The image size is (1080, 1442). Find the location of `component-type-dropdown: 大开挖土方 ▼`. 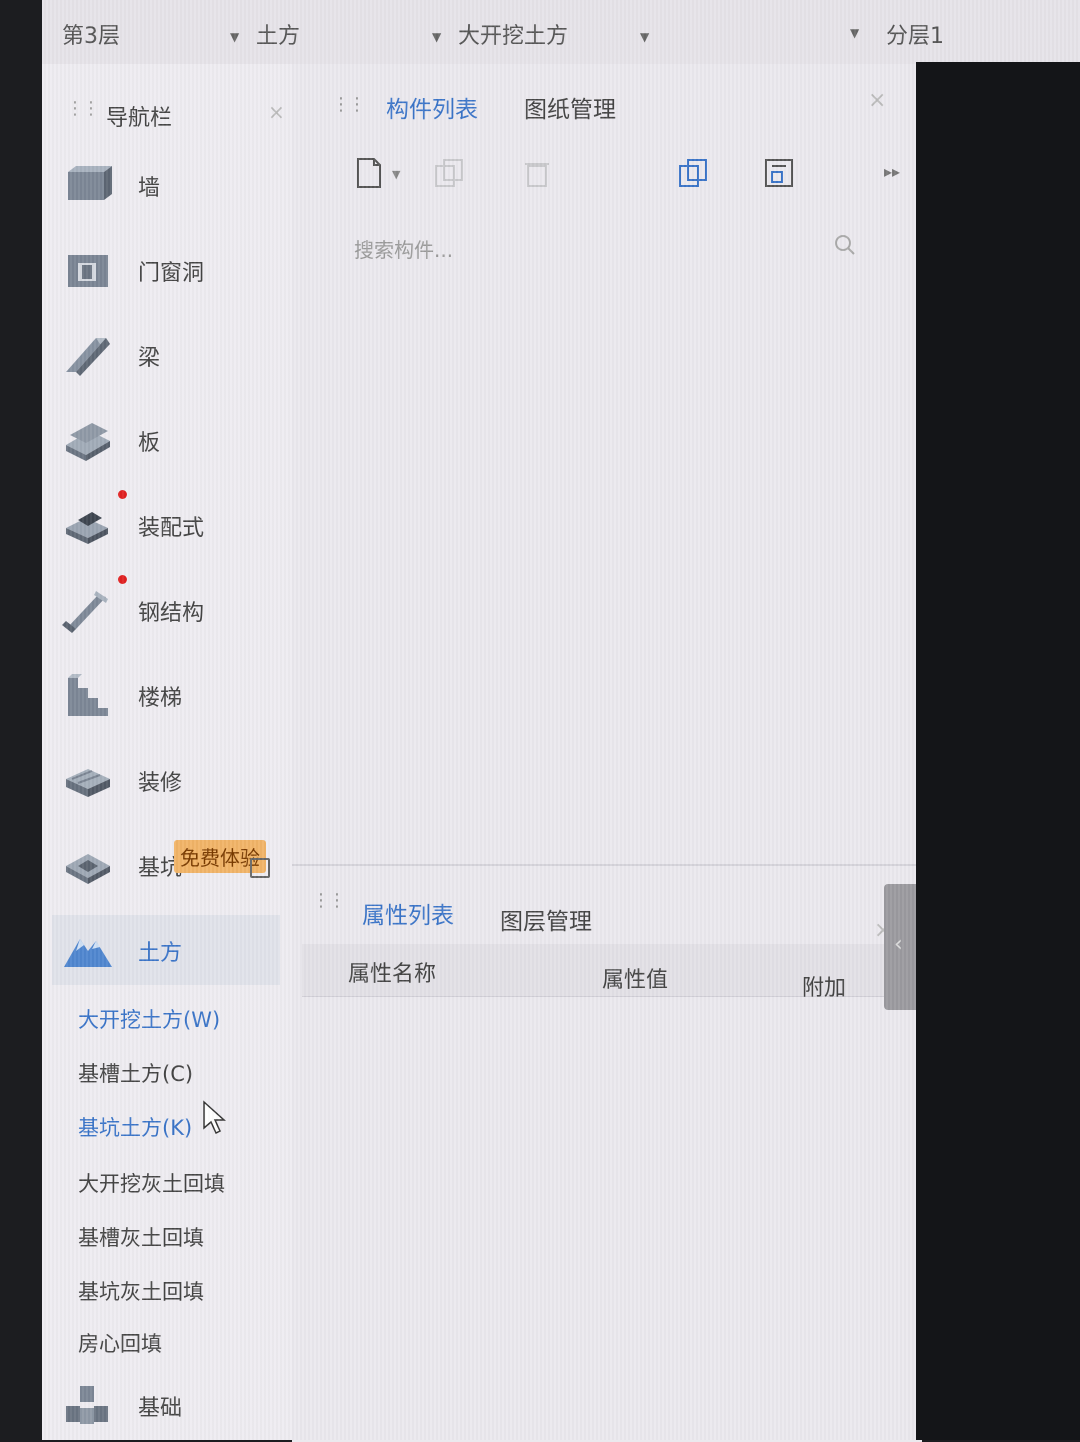

component-type-dropdown: 大开挖土方 ▼ is located at coordinates (558, 36).